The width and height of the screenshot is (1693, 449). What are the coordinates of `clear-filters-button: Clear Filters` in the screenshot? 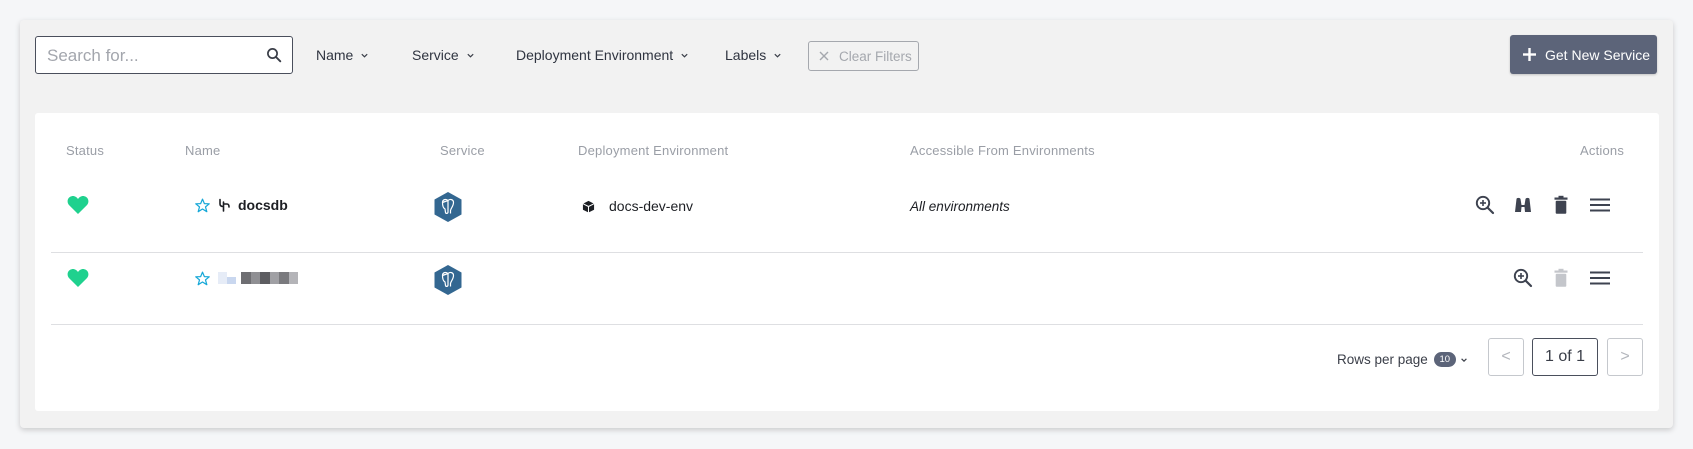 It's located at (863, 56).